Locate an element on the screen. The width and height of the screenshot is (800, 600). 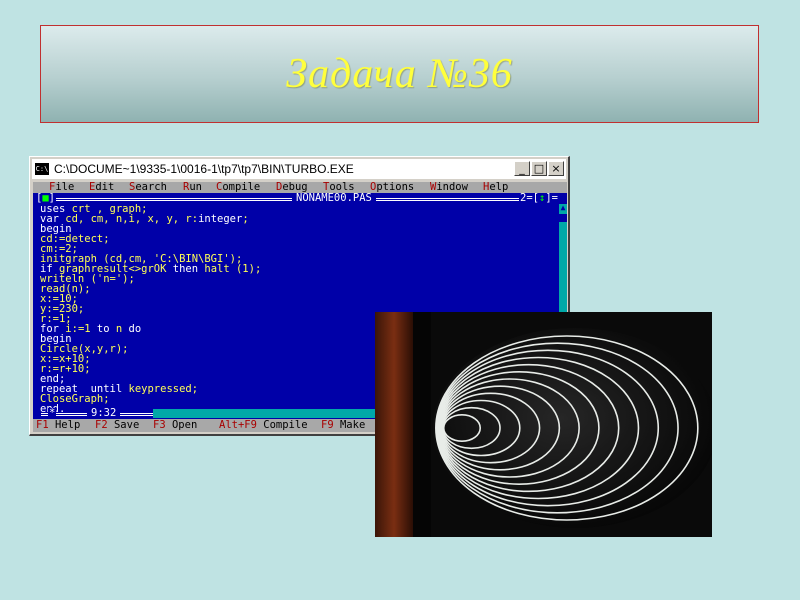
minimize-button: _ is located at coordinates (522, 168).